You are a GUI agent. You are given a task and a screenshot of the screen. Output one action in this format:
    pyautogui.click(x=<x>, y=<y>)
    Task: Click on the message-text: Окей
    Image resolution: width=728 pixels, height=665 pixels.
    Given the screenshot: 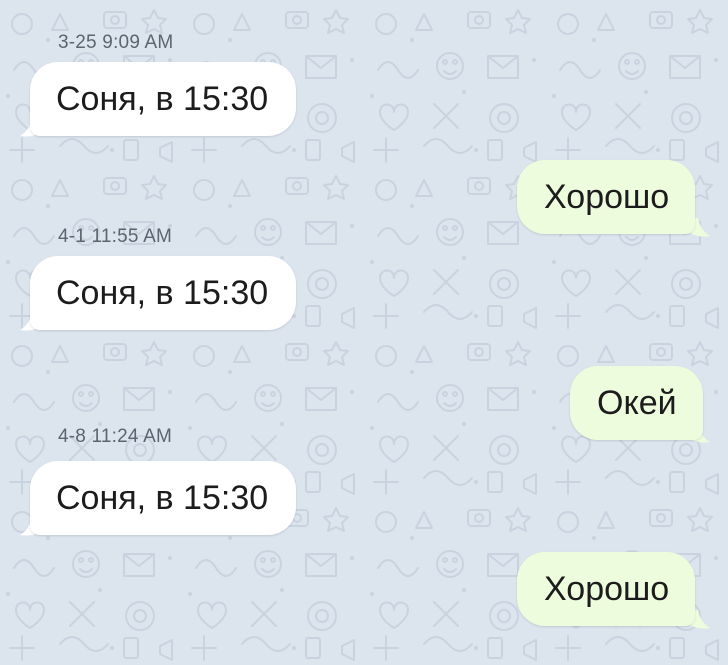 What is the action you would take?
    pyautogui.click(x=637, y=403)
    